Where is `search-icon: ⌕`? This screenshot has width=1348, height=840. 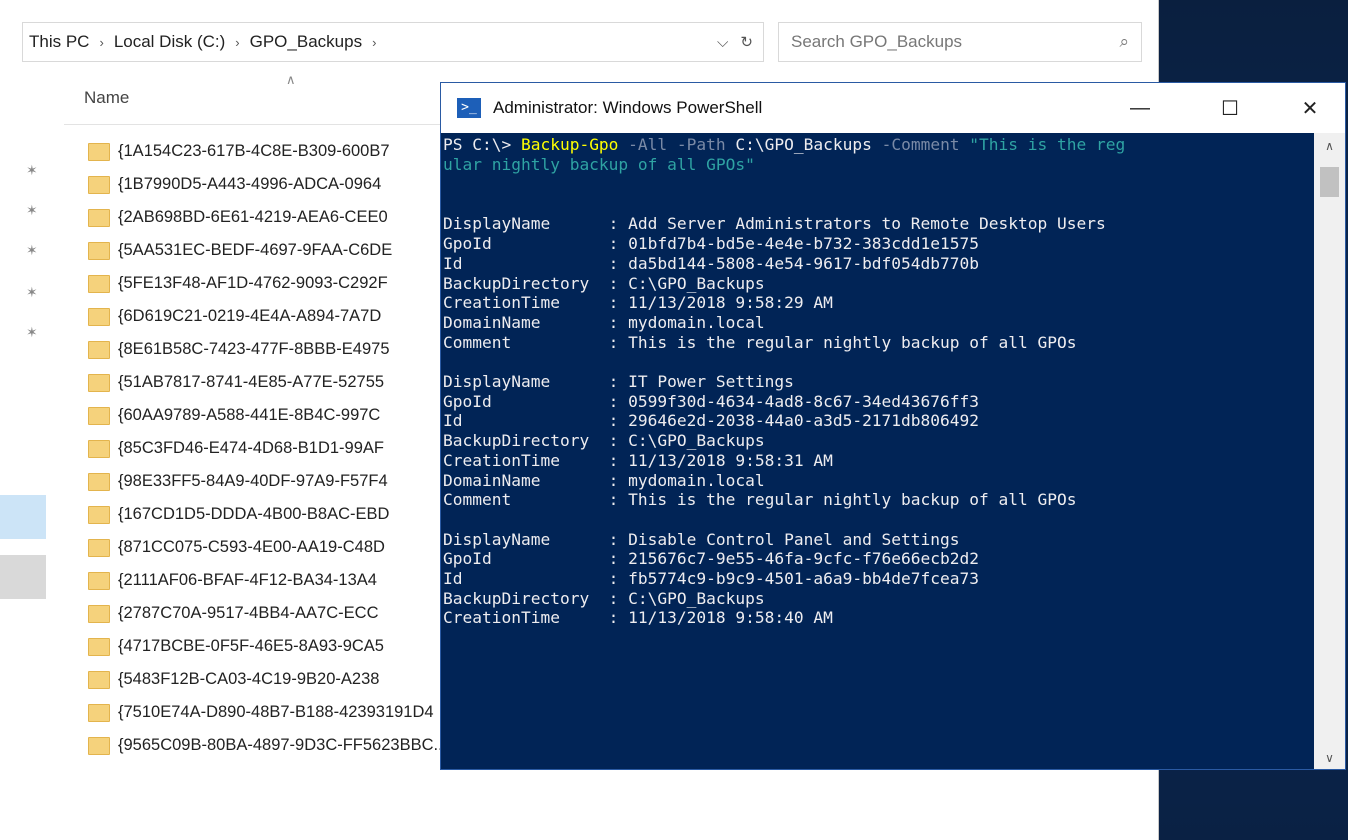 search-icon: ⌕ is located at coordinates (1124, 41).